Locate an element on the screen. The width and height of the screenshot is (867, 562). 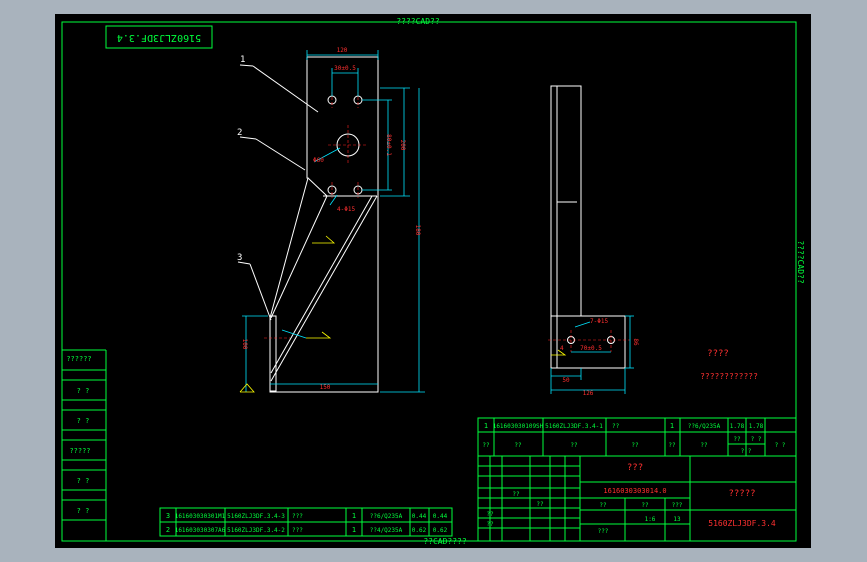
dim-holes: 4-Φ15 is located at coordinates (346, 209).